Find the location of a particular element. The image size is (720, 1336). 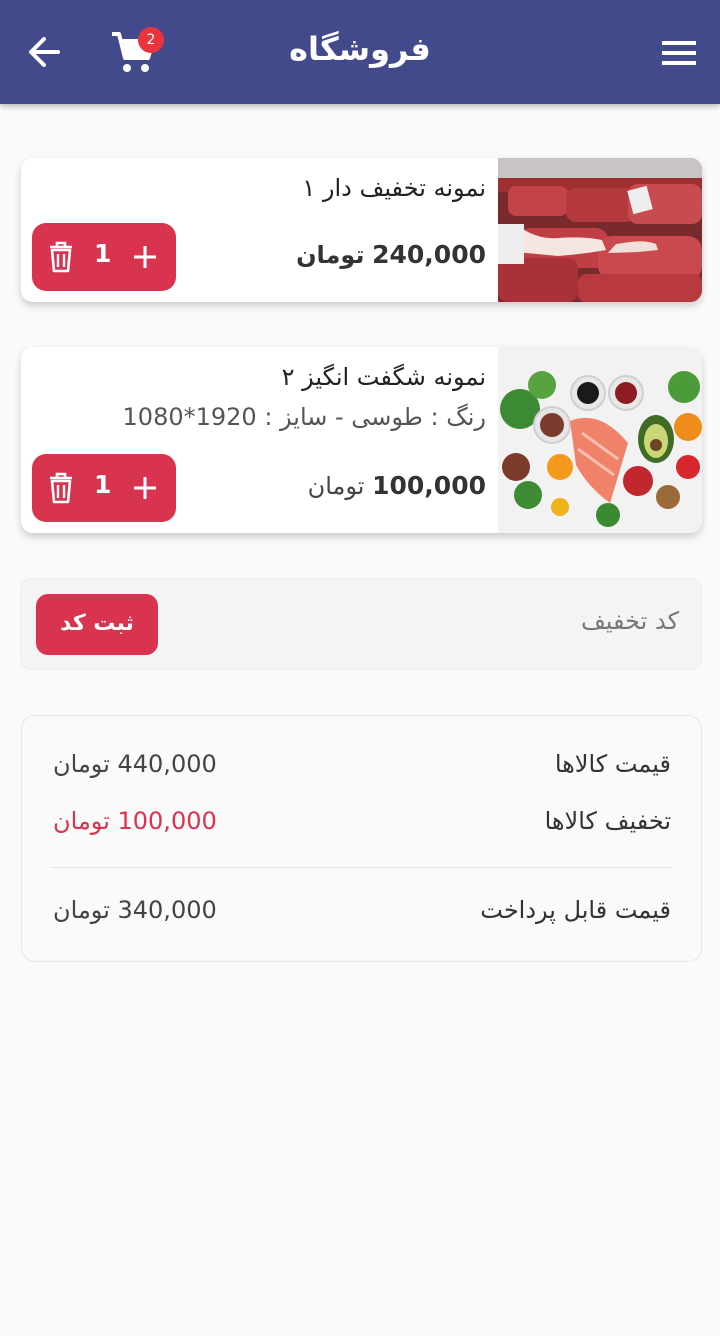

app-bar: 2 فروشگاه is located at coordinates (360, 52).